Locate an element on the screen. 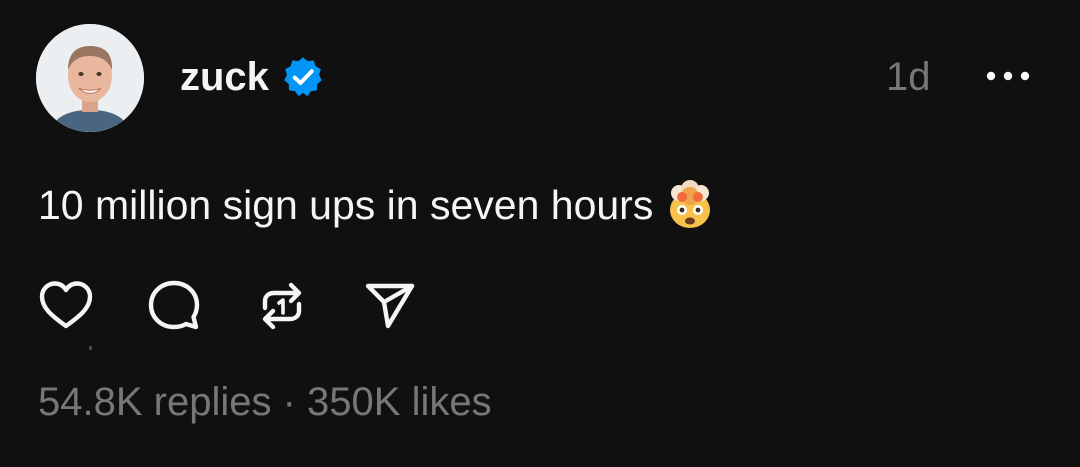 The width and height of the screenshot is (1080, 467). post-text: 10 million sign ups in seven hours is located at coordinates (346, 205).